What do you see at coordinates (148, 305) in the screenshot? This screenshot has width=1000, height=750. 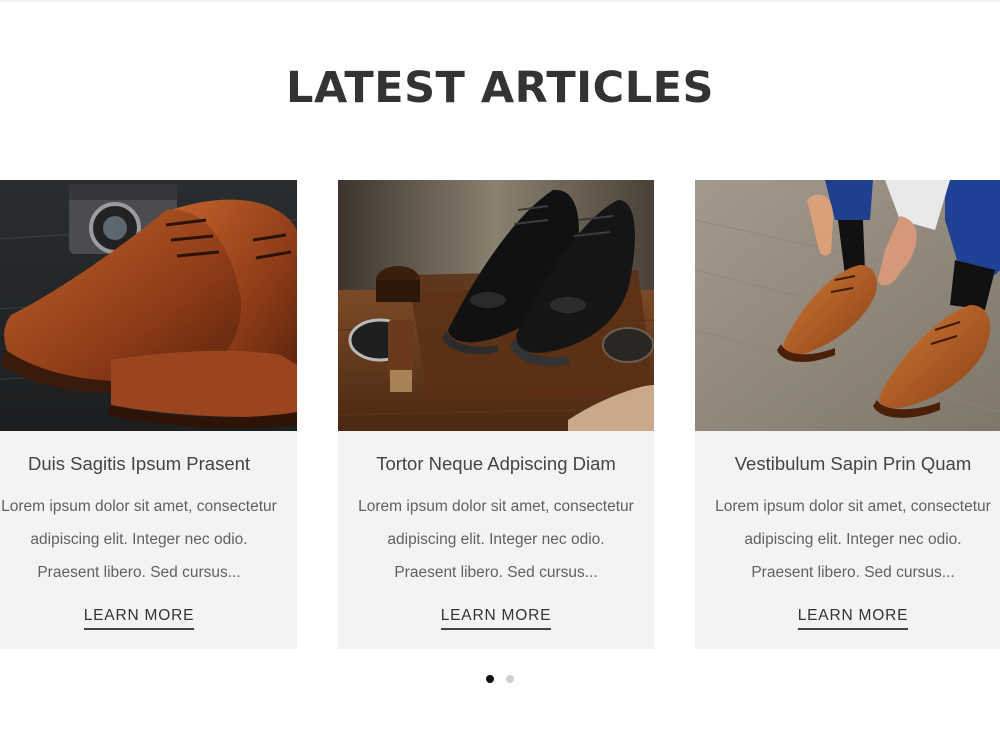 I see `article-image-brown-shoes` at bounding box center [148, 305].